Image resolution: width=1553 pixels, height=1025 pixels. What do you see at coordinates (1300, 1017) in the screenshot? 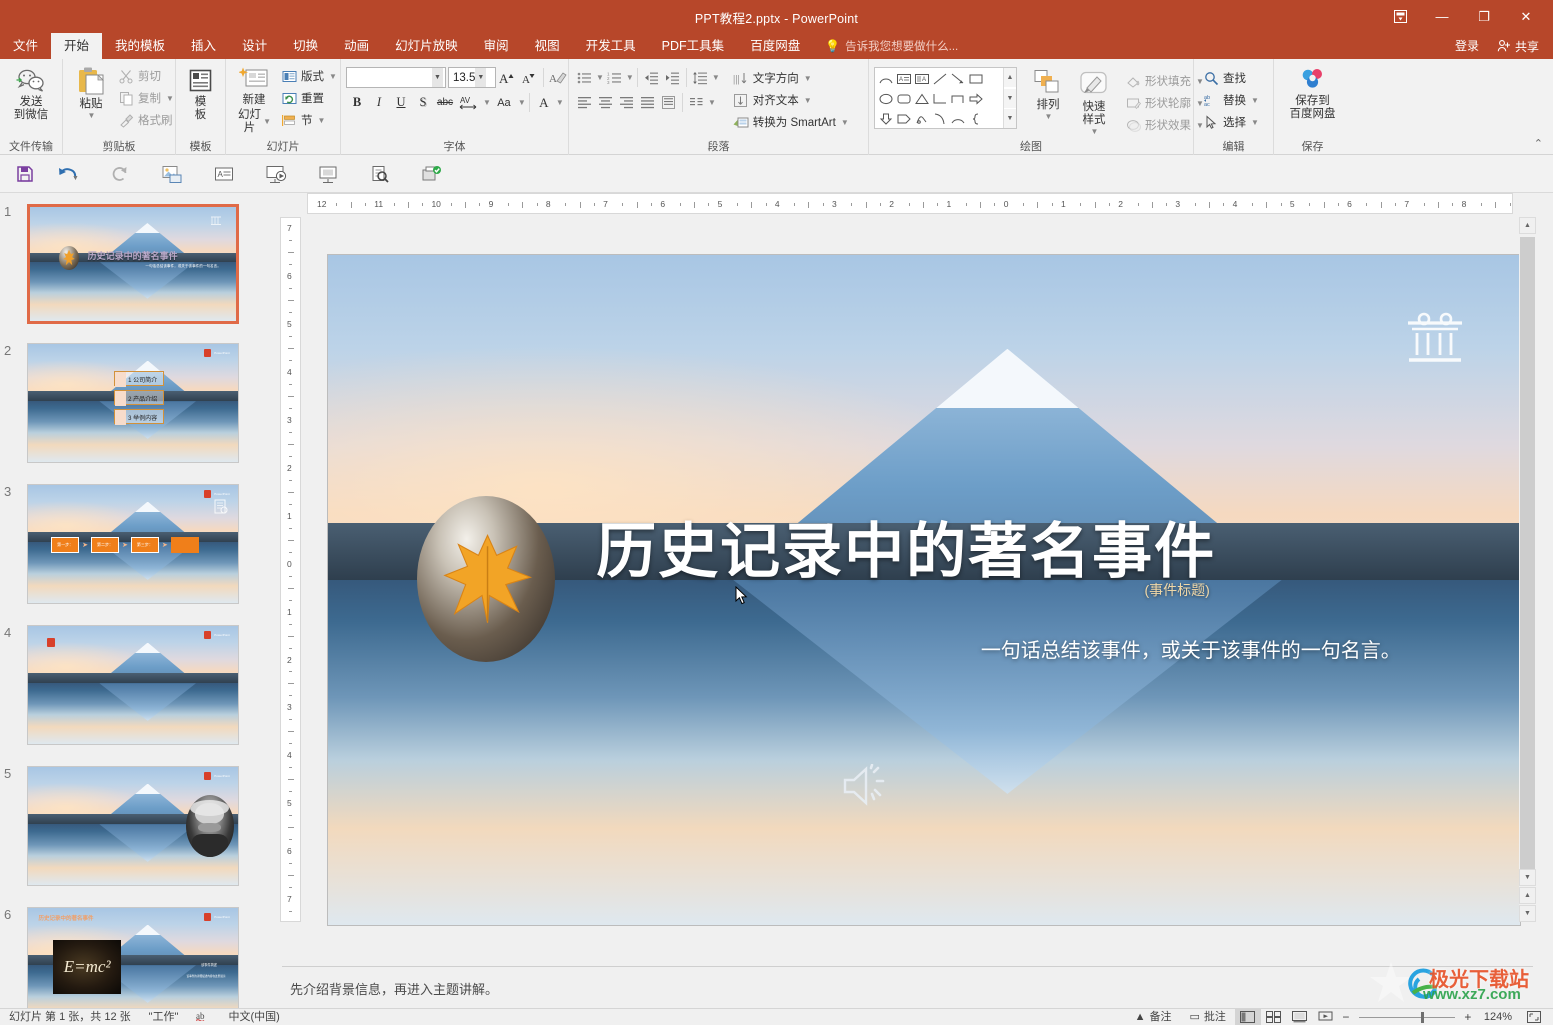
I see `reading-view-icon` at bounding box center [1300, 1017].